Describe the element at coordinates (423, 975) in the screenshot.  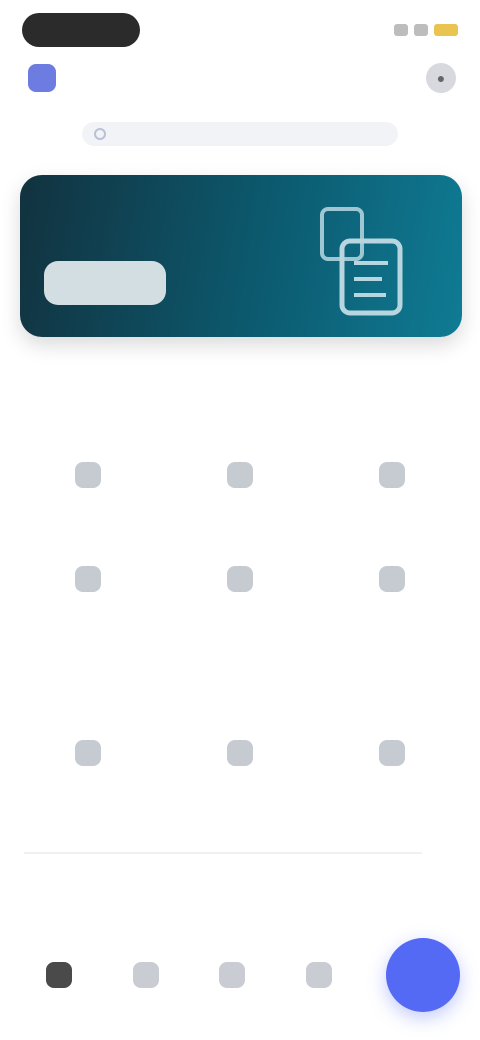
I see `floating-action-button` at that location.